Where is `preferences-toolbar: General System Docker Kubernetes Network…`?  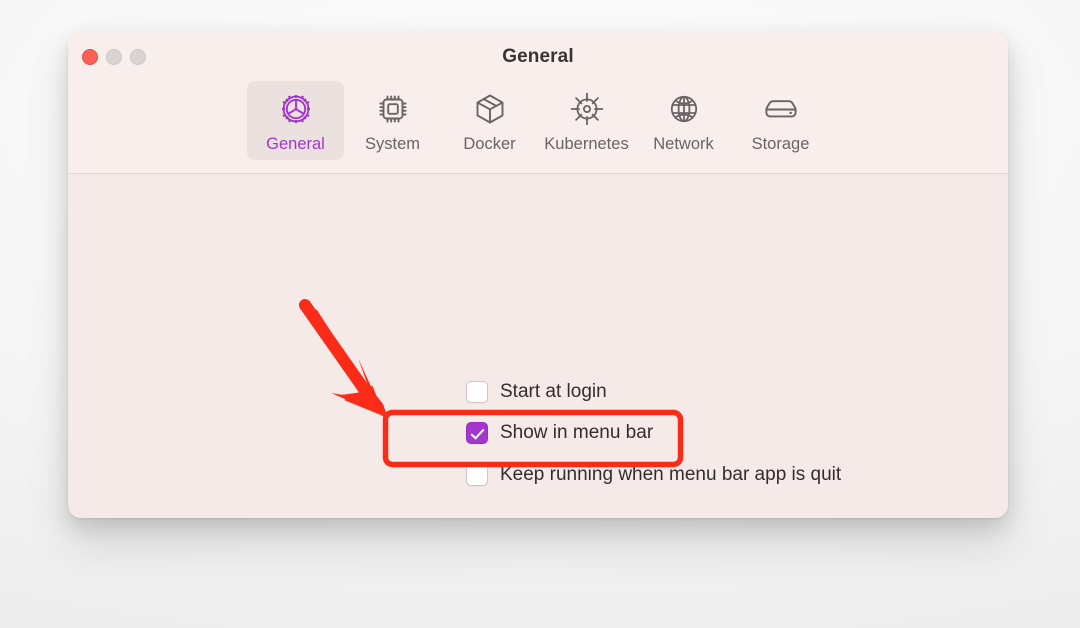 preferences-toolbar: General System Docker Kubernetes Network… is located at coordinates (538, 120).